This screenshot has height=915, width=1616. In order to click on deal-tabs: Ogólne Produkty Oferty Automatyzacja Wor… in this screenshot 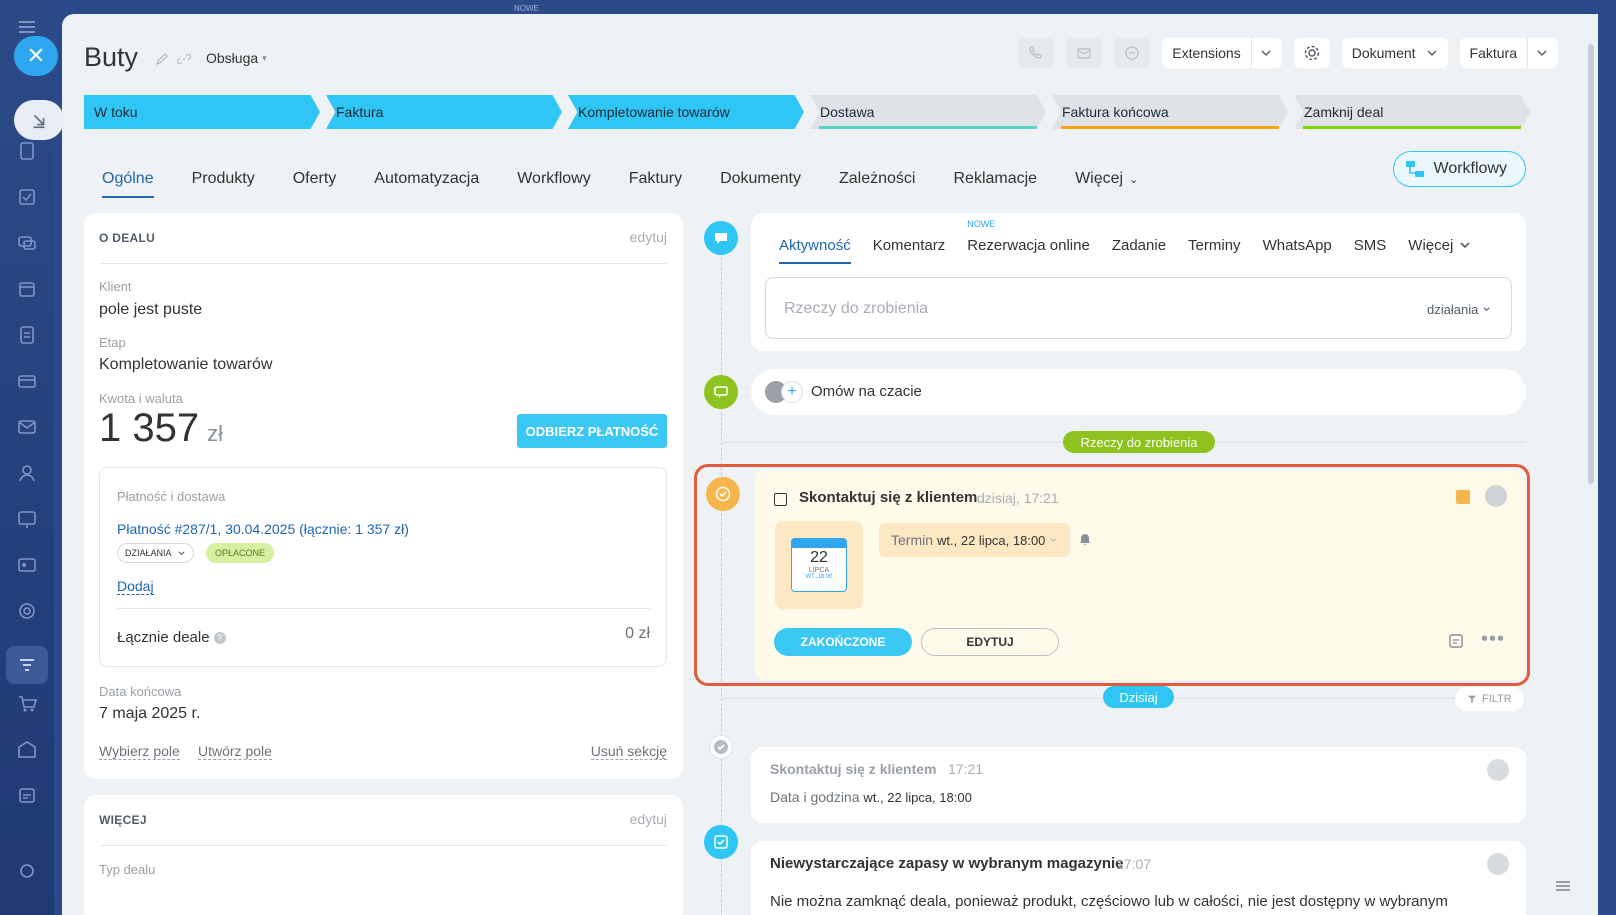, I will do `click(629, 180)`.